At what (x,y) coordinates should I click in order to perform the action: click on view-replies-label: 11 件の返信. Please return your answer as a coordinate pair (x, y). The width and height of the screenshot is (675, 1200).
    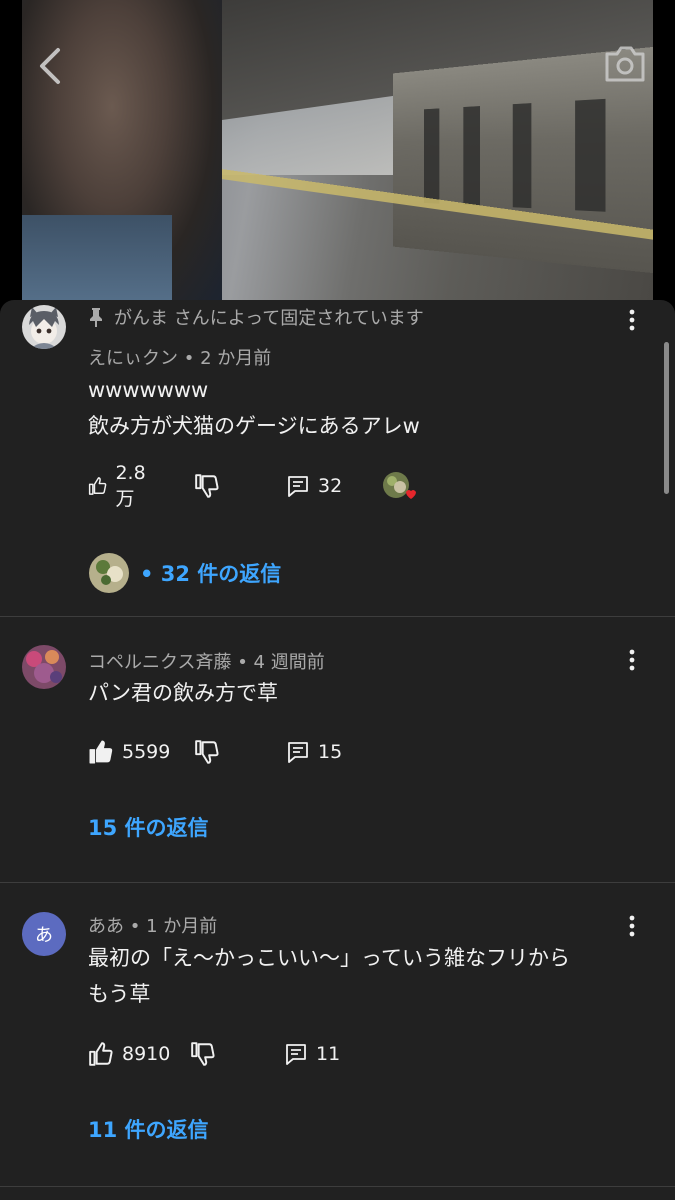
    Looking at the image, I should click on (148, 1130).